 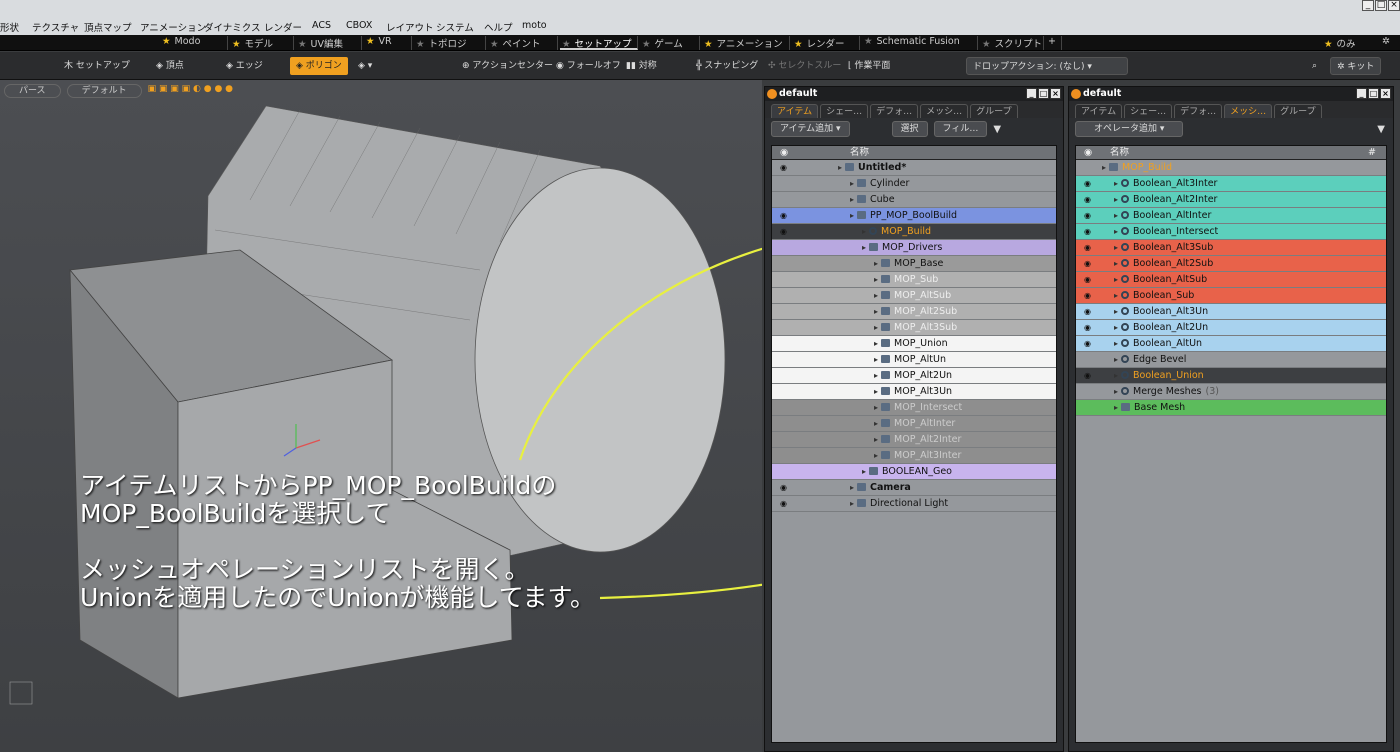 I want to click on filter-icon: ▼, so click(x=997, y=129).